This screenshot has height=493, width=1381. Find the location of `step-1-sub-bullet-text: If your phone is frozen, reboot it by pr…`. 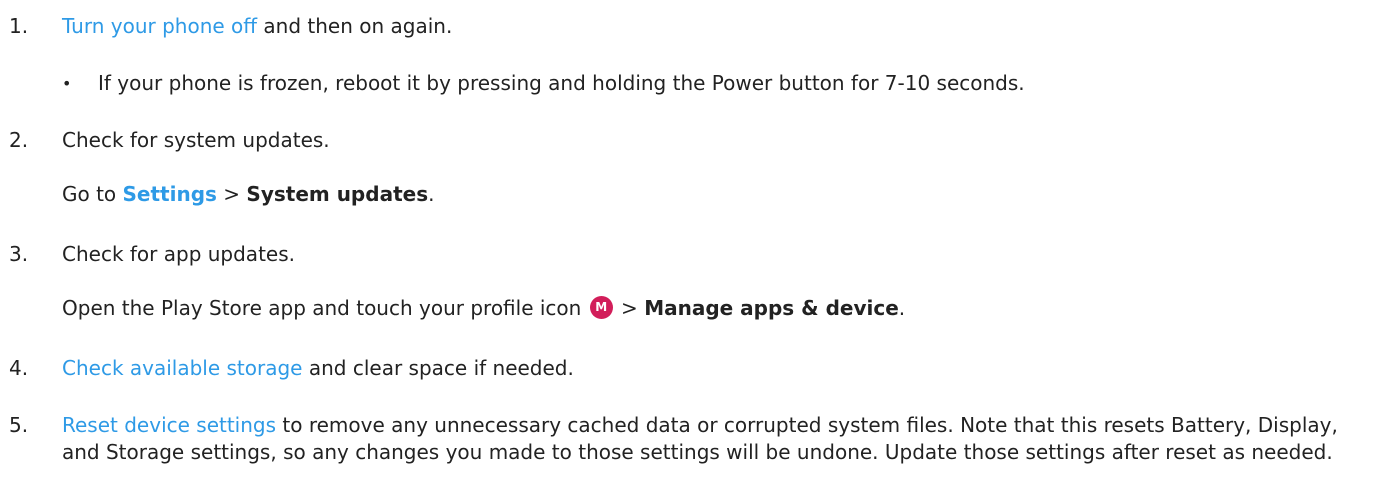

step-1-sub-bullet-text: If your phone is frozen, reboot it by pr… is located at coordinates (561, 83).